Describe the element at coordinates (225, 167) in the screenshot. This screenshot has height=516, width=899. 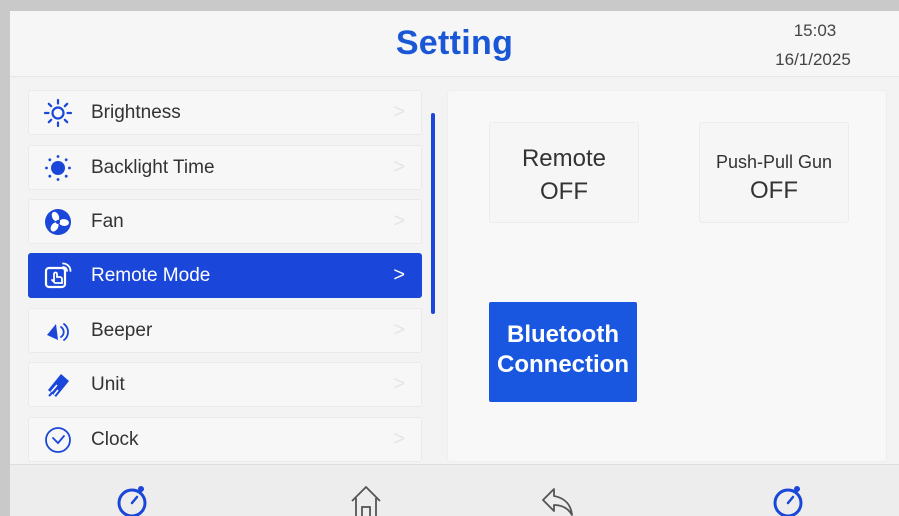
I see `menu-item-backlight-time: Backlight Time >` at that location.